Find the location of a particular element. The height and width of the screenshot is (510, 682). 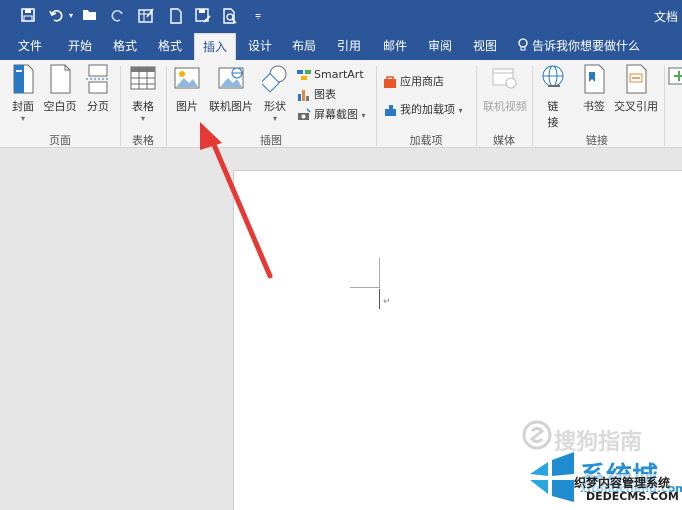

windows-logo-icon is located at coordinates (552, 477).